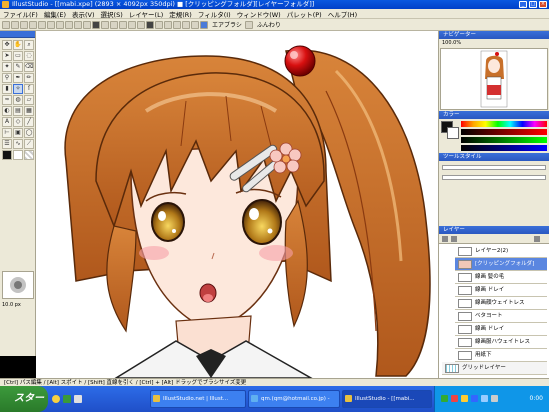 The image size is (549, 412). Describe the element at coordinates (494, 43) in the screenshot. I see `zoom-readout: 100.0%` at that location.